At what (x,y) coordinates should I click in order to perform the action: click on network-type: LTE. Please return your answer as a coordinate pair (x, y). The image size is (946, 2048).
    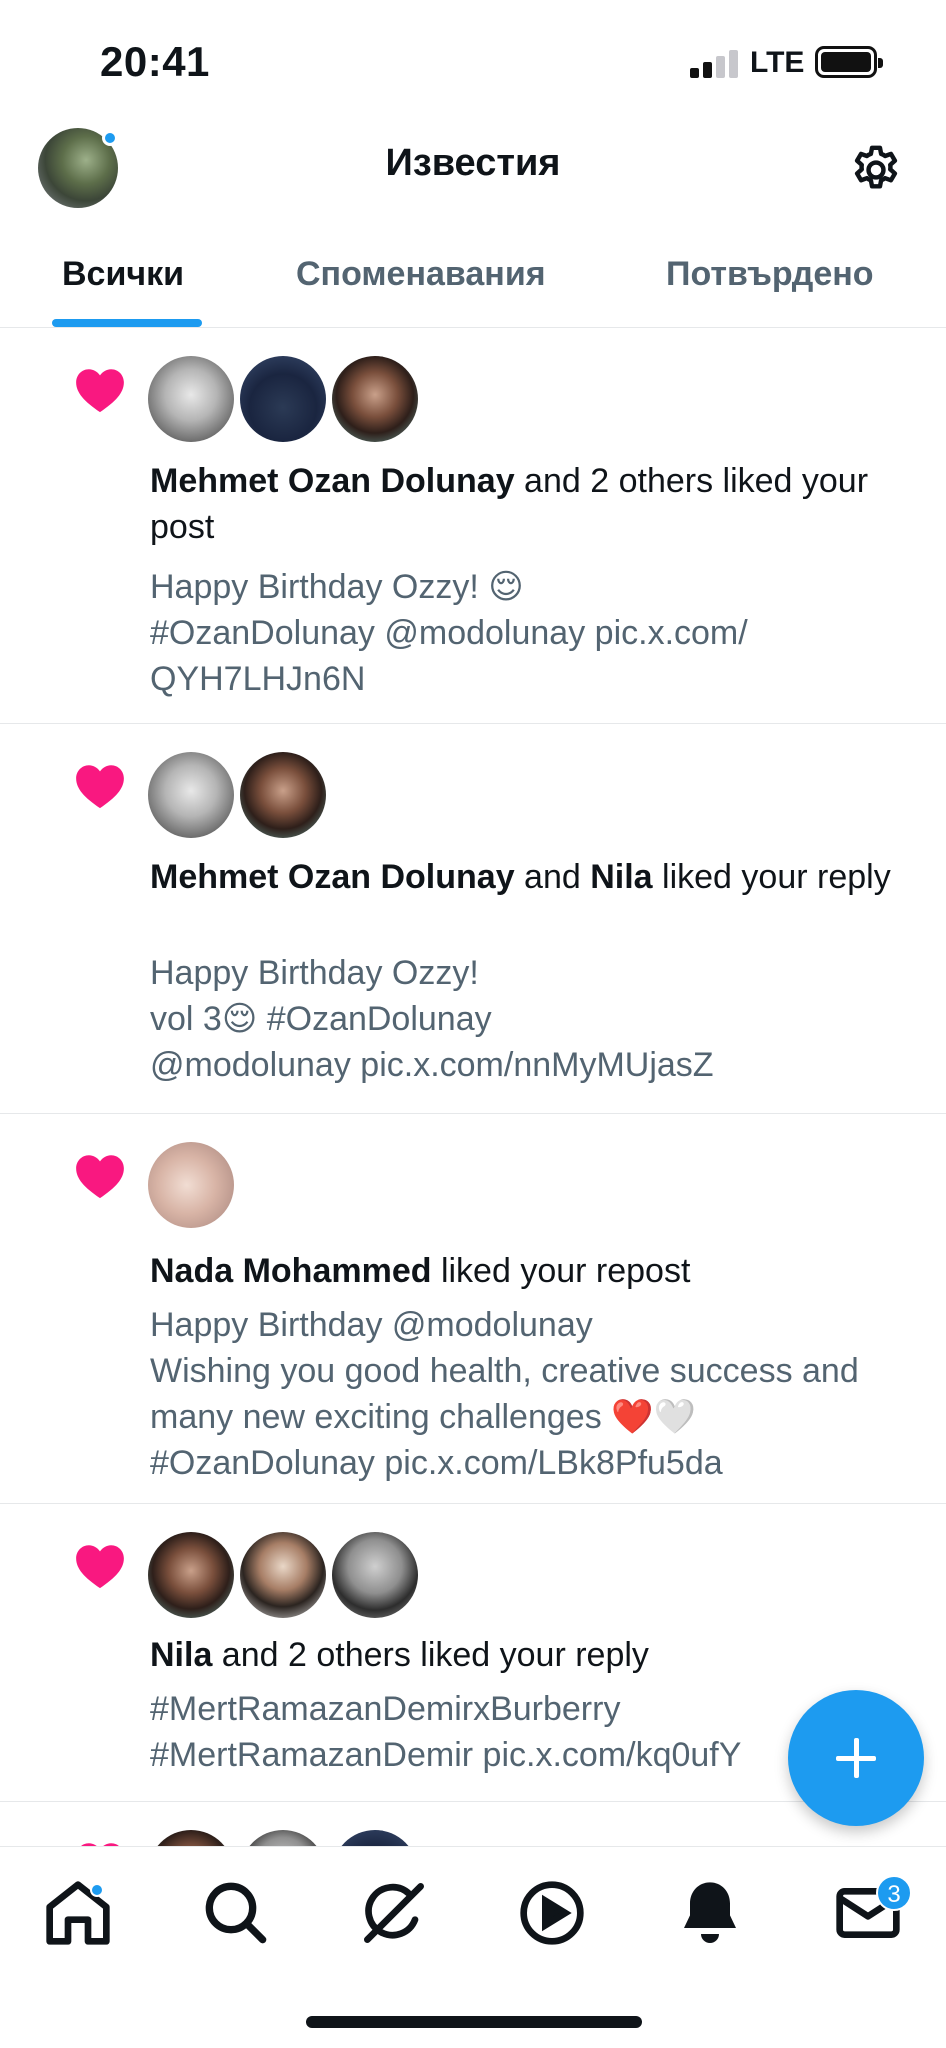
    Looking at the image, I should click on (777, 62).